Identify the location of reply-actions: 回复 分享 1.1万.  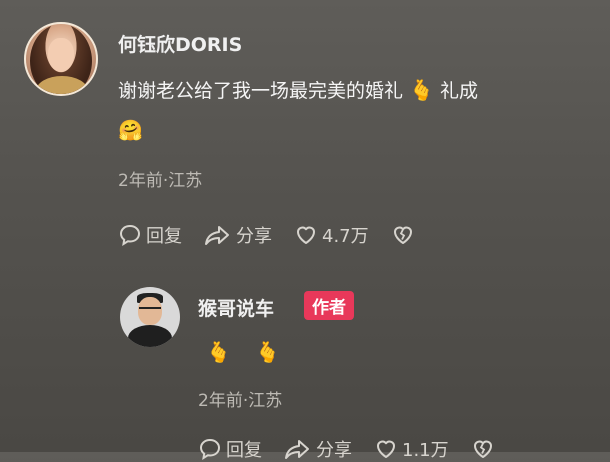
(359, 449).